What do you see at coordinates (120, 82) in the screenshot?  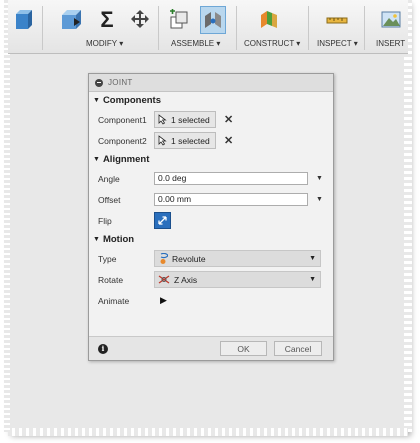 I see `dialog-title: JOINT` at bounding box center [120, 82].